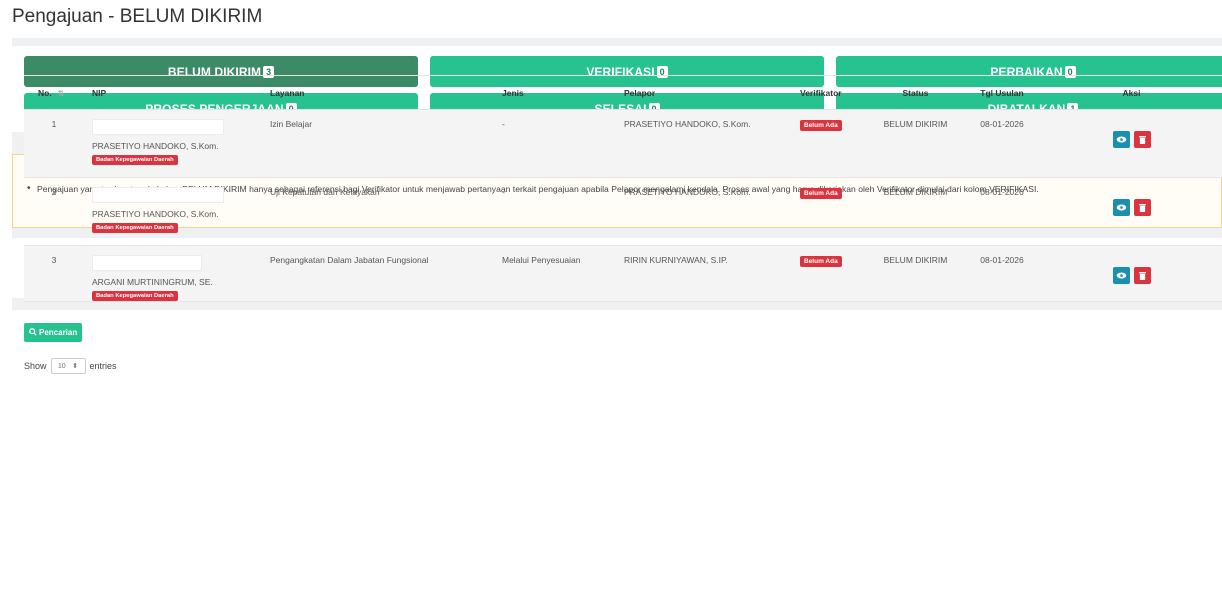  What do you see at coordinates (617, 42) in the screenshot?
I see `gap-band` at bounding box center [617, 42].